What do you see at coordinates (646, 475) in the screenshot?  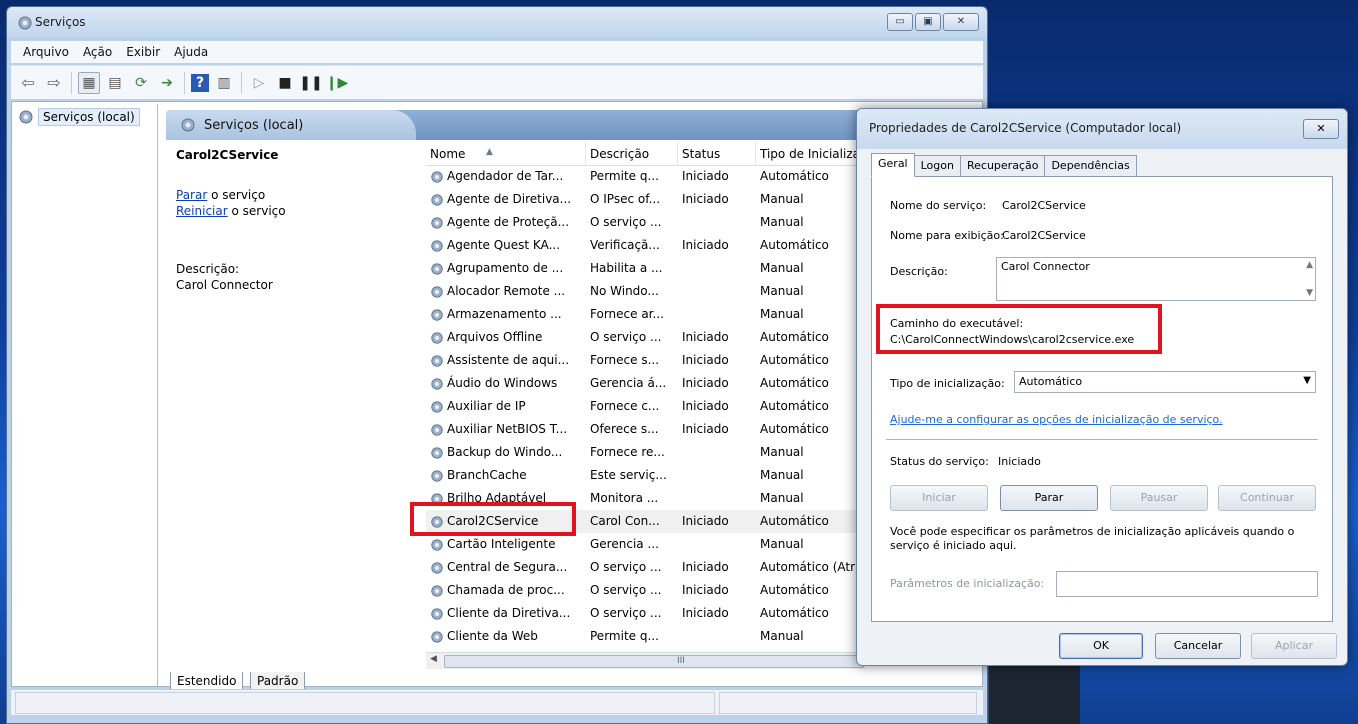 I see `table-row: BranchCache Este serviç... Manual` at bounding box center [646, 475].